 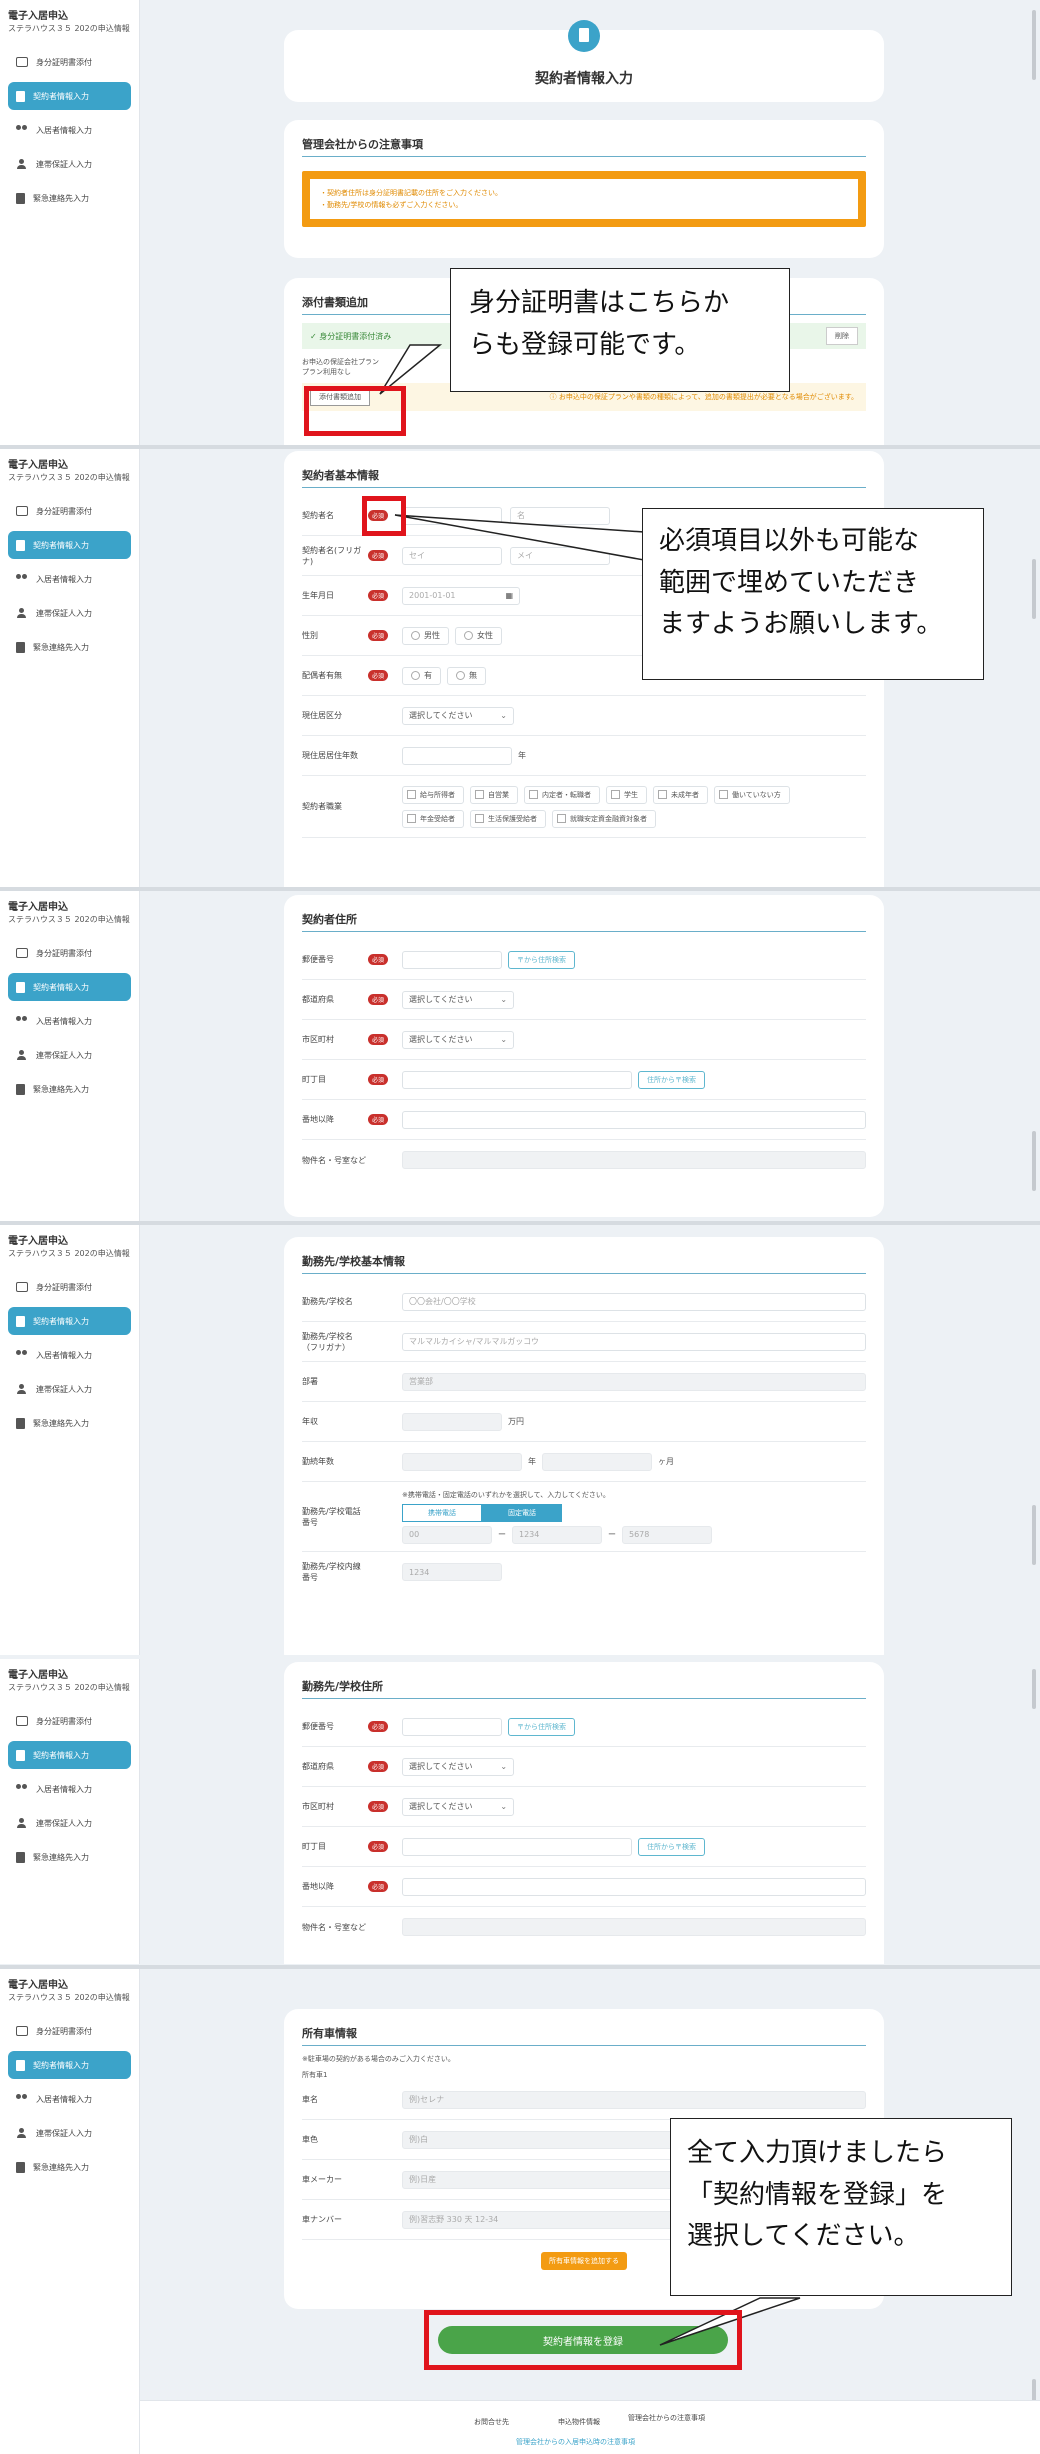 I want to click on callout-id-upload: 身分証明書はこちらか らも登録可能です。, so click(x=620, y=330).